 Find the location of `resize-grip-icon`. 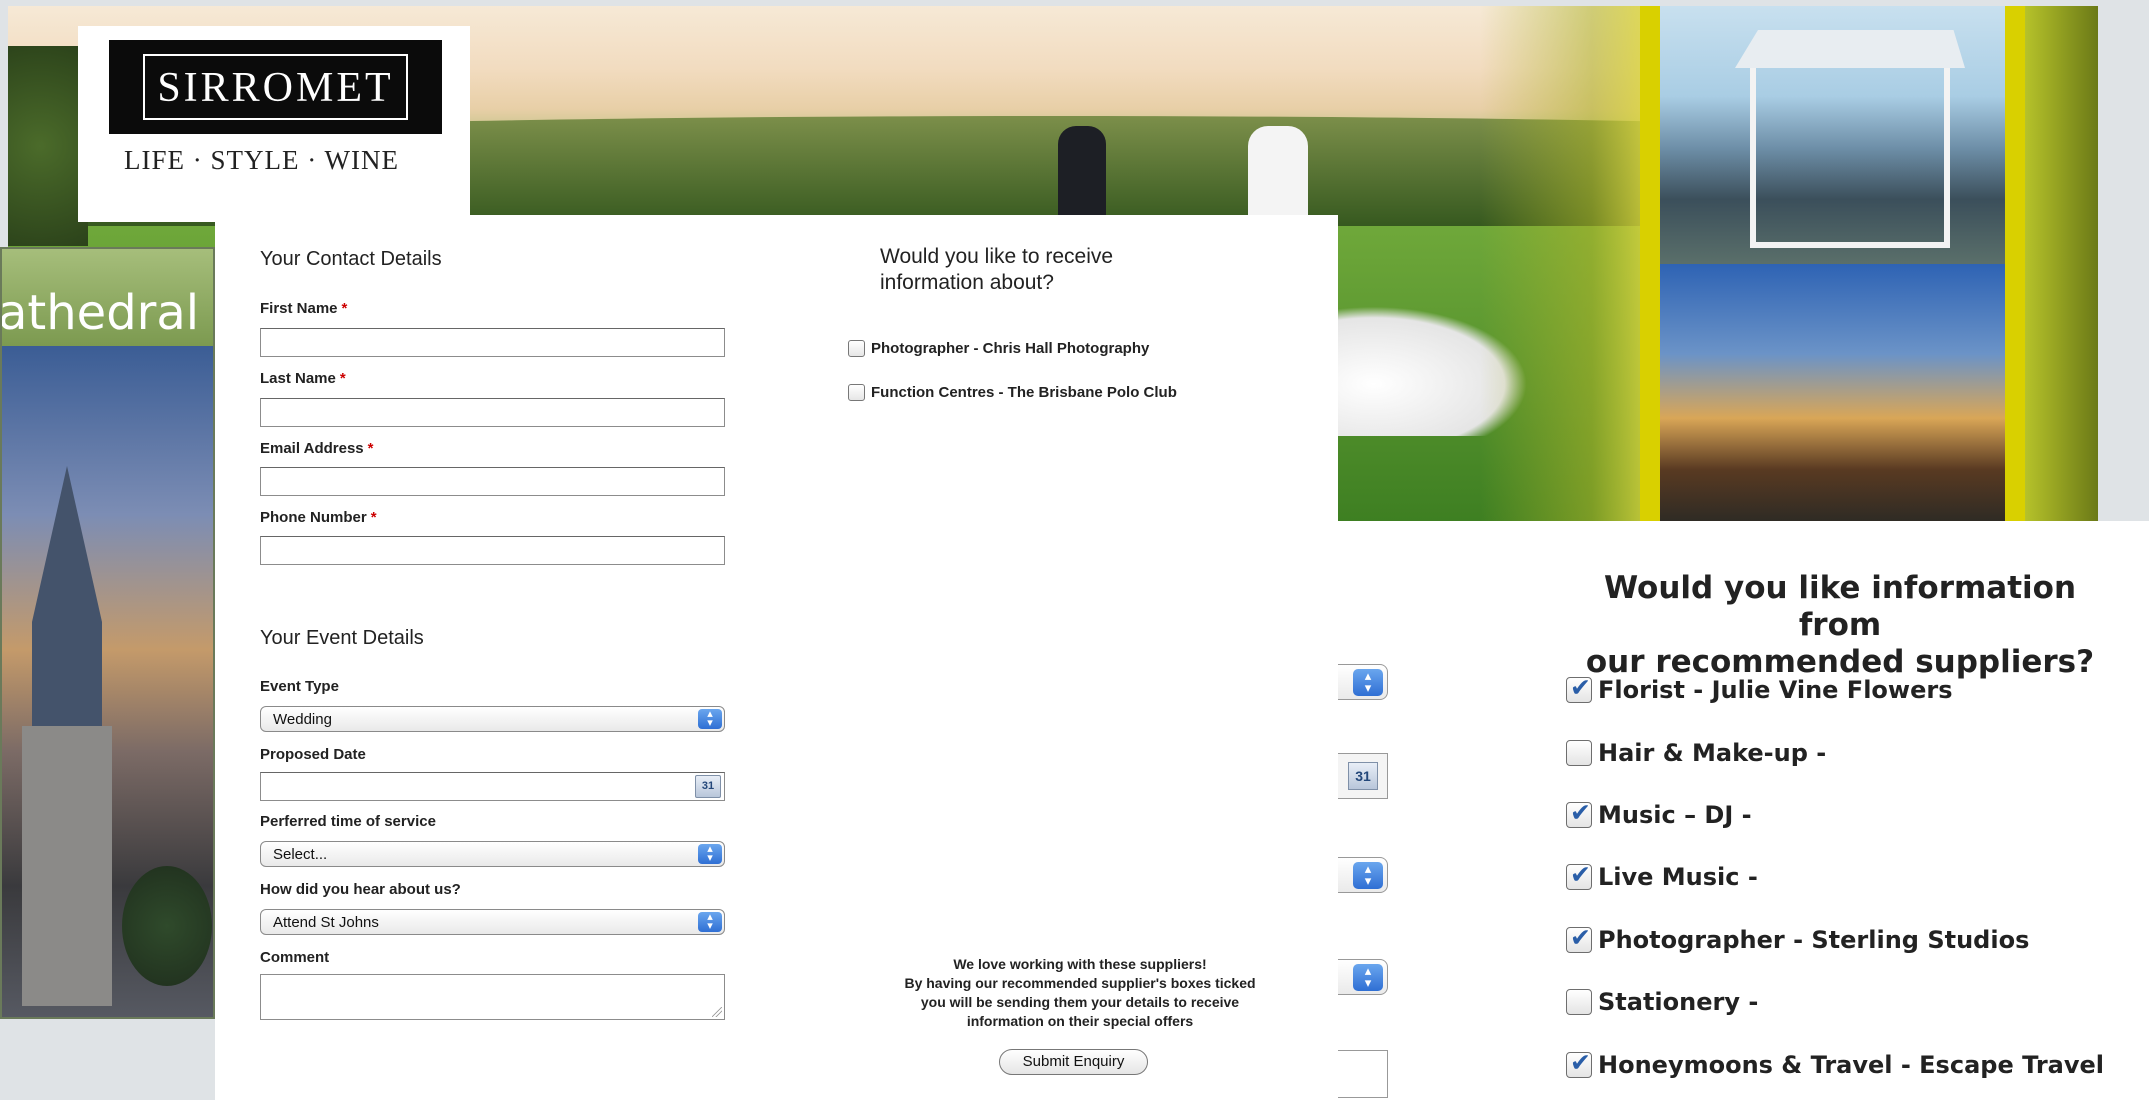

resize-grip-icon is located at coordinates (717, 1012).